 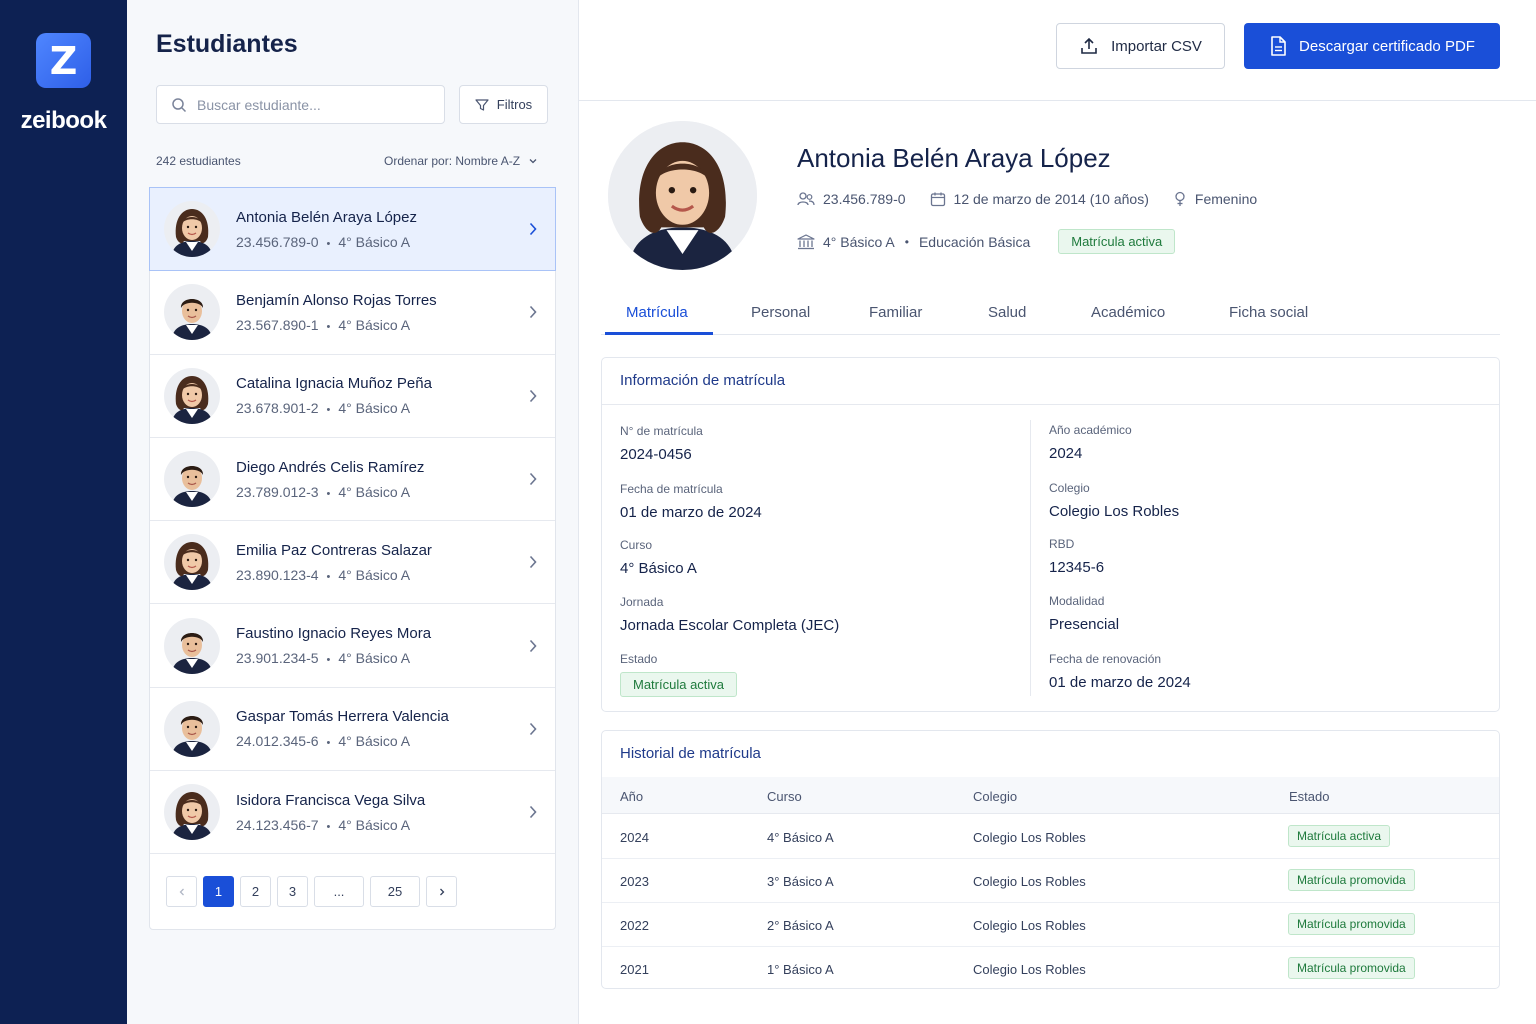 I want to click on cell-status: Matrícula activa, so click(x=1339, y=836).